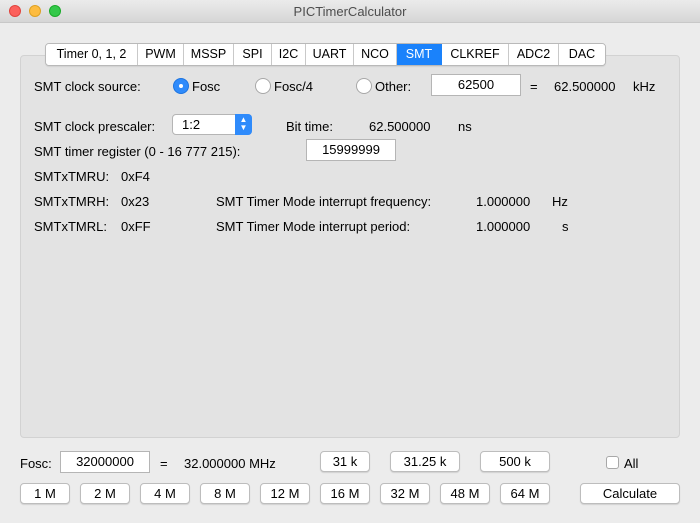  What do you see at coordinates (209, 54) in the screenshot?
I see `tab-mssp: MSSP` at bounding box center [209, 54].